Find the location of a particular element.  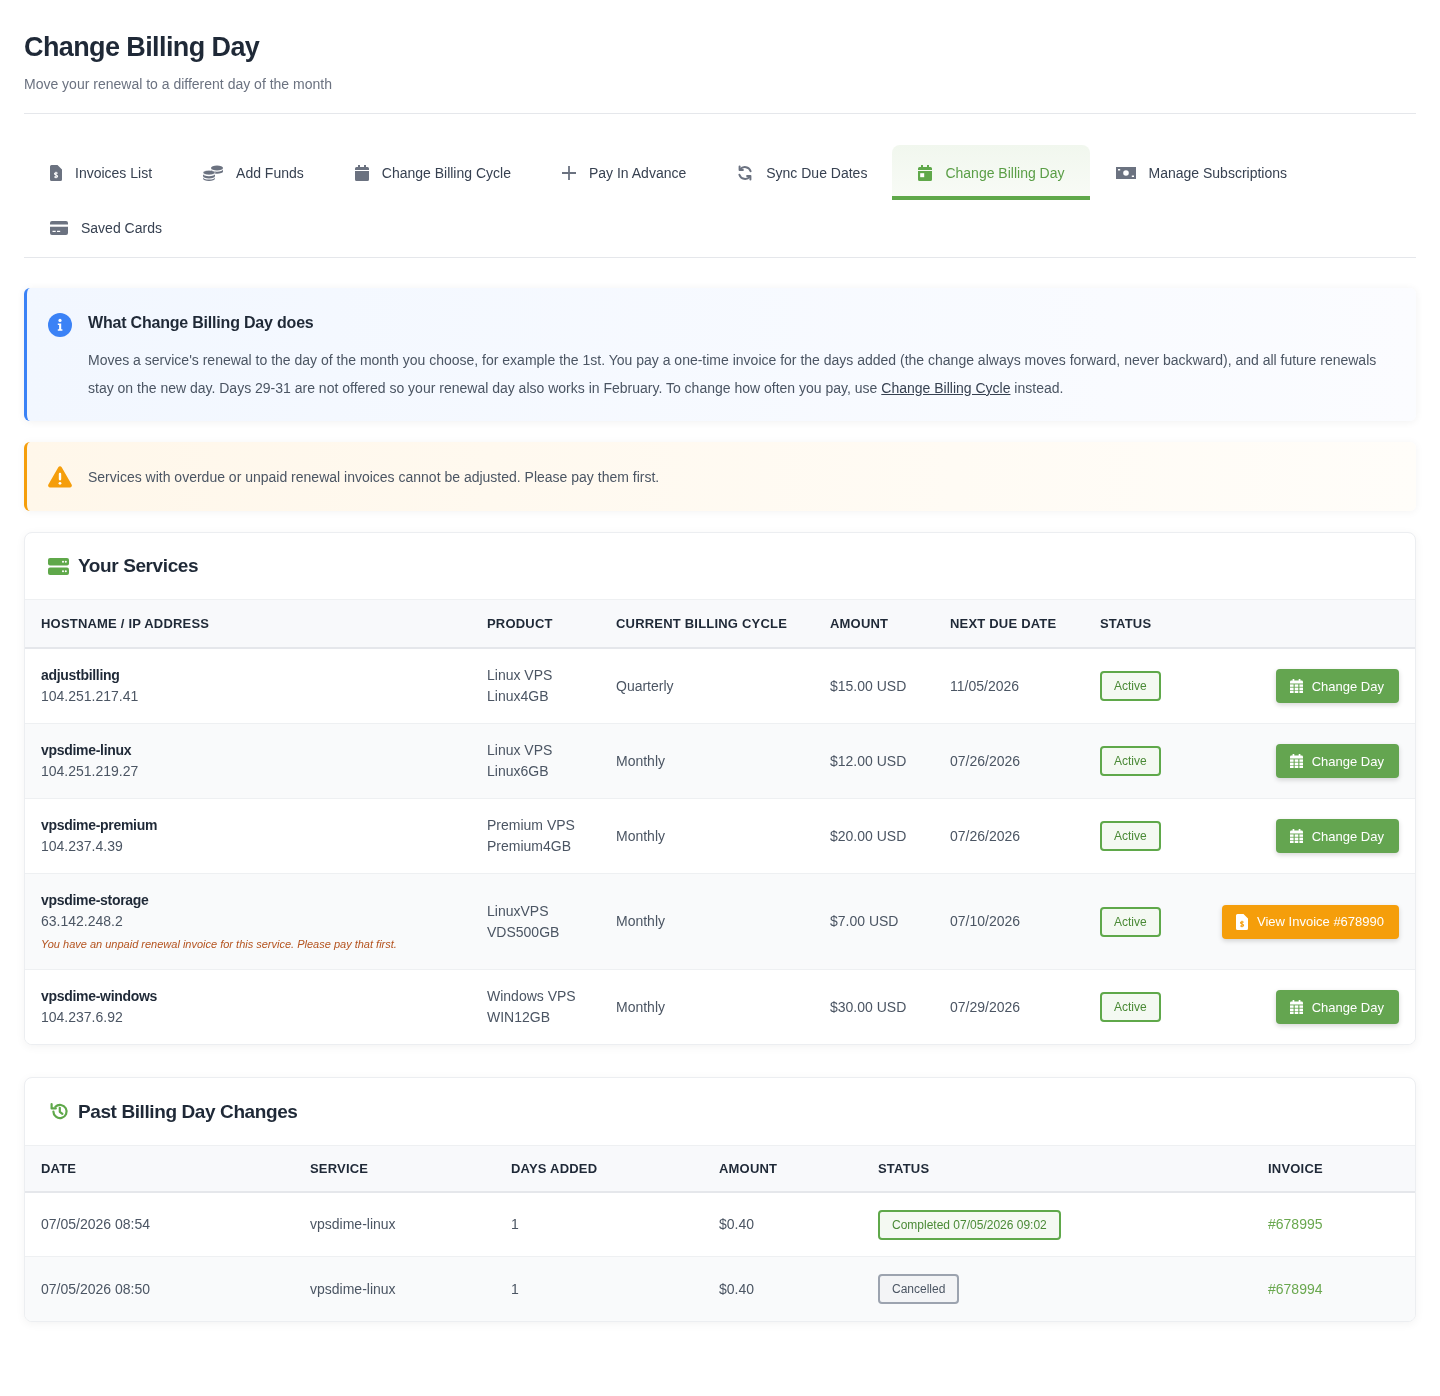

hostname: adjustbilling is located at coordinates (80, 675).